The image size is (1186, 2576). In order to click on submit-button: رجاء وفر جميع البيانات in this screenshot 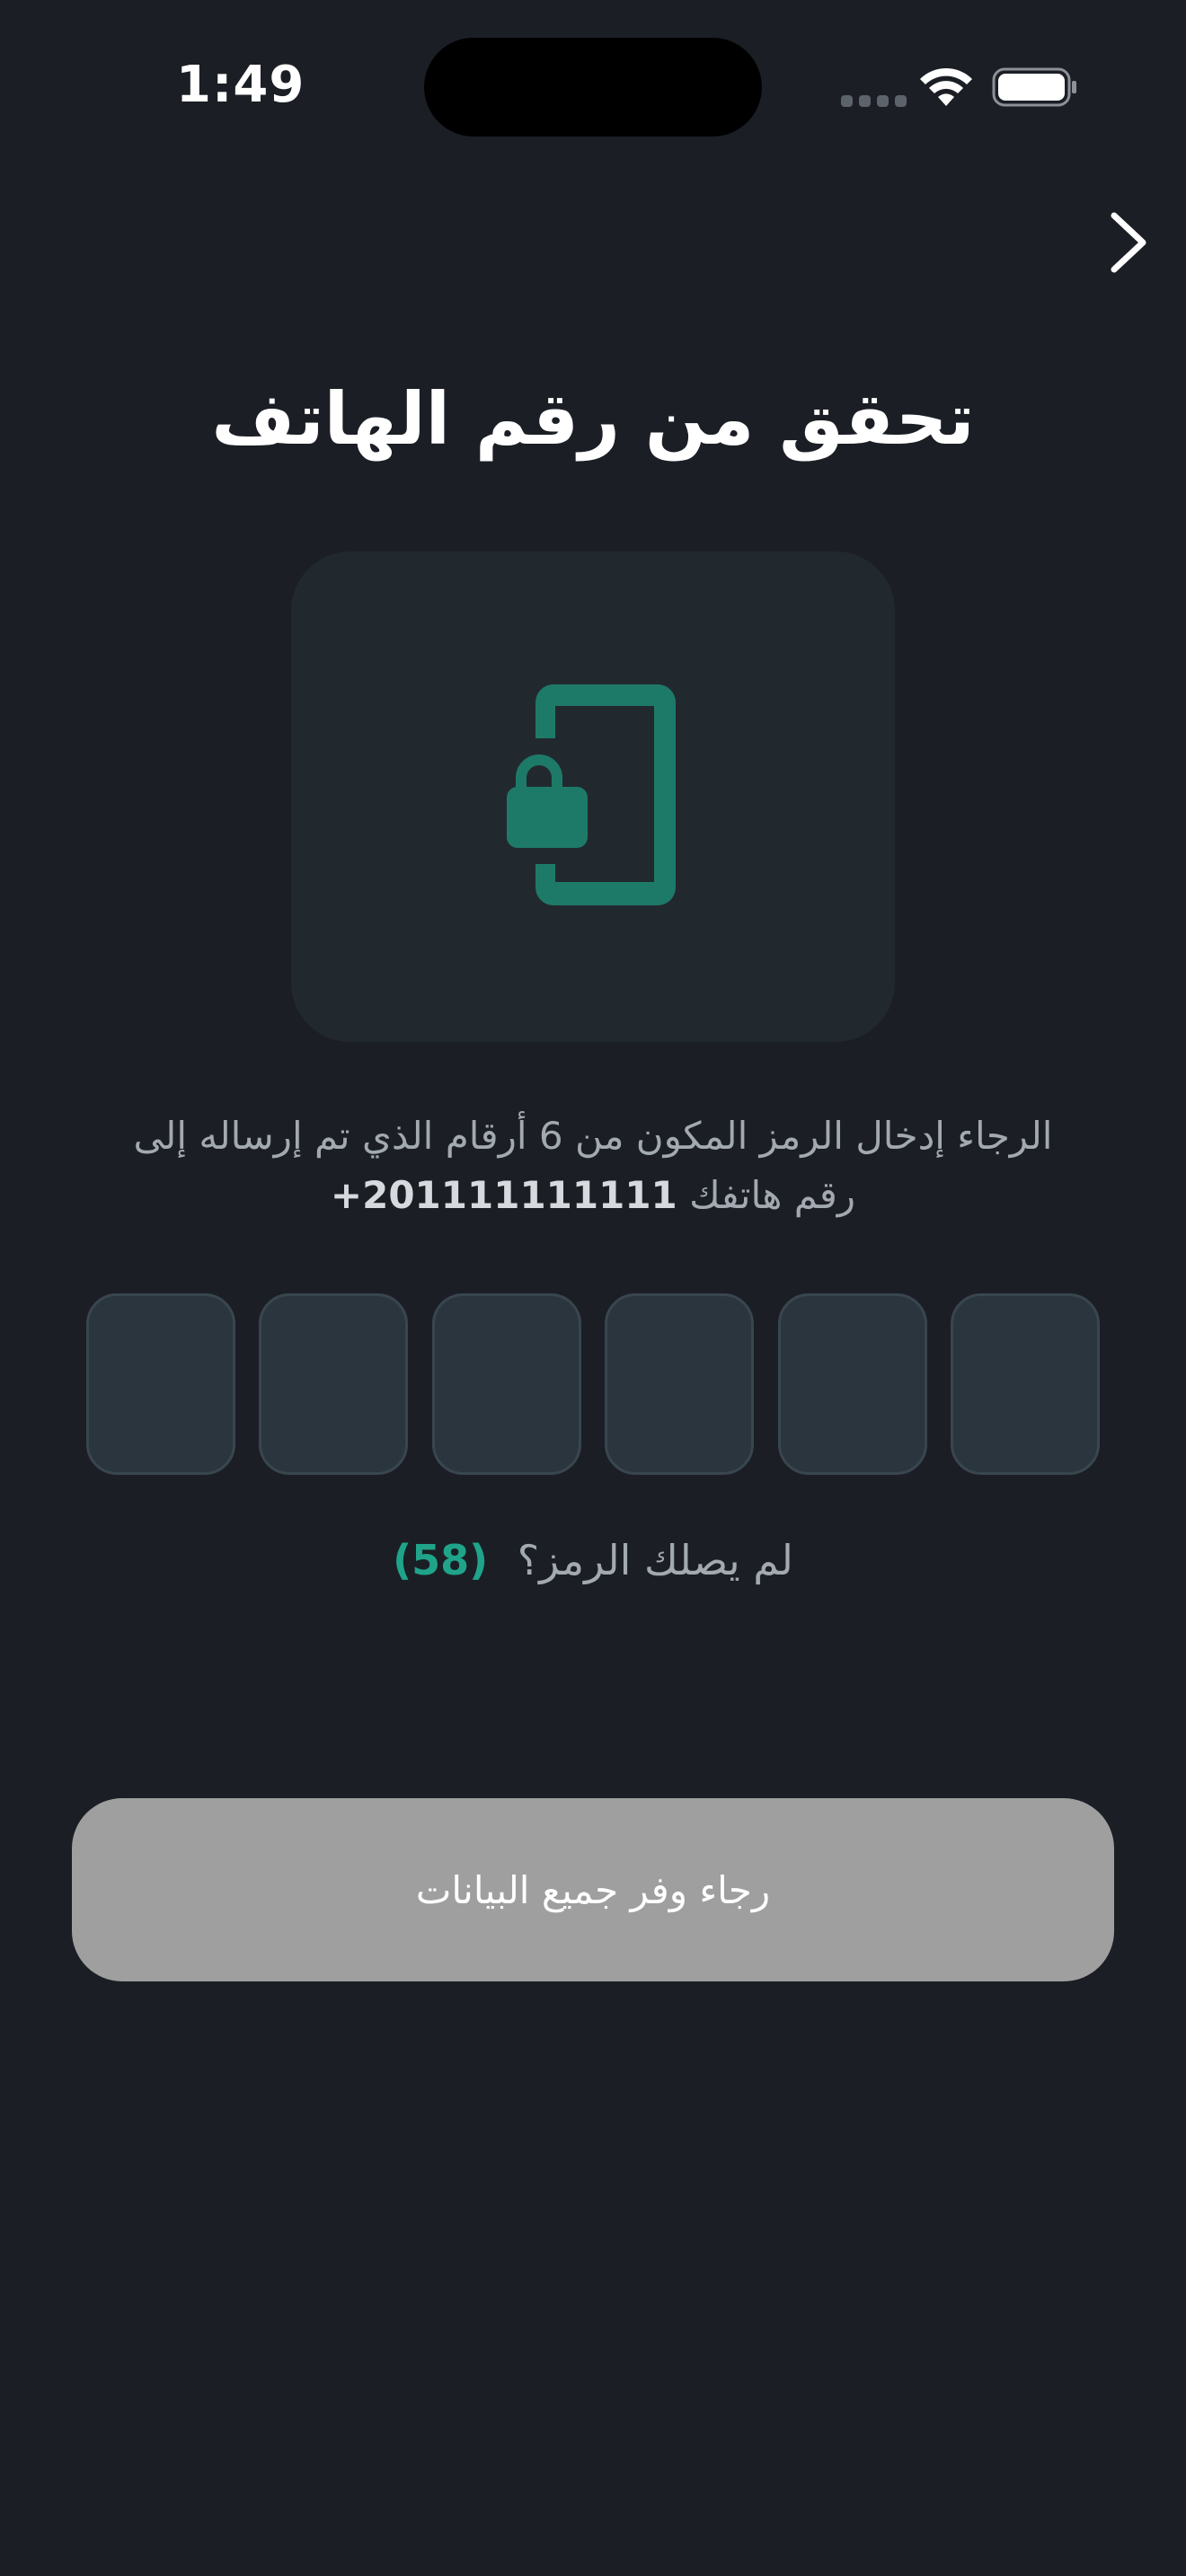, I will do `click(593, 1890)`.